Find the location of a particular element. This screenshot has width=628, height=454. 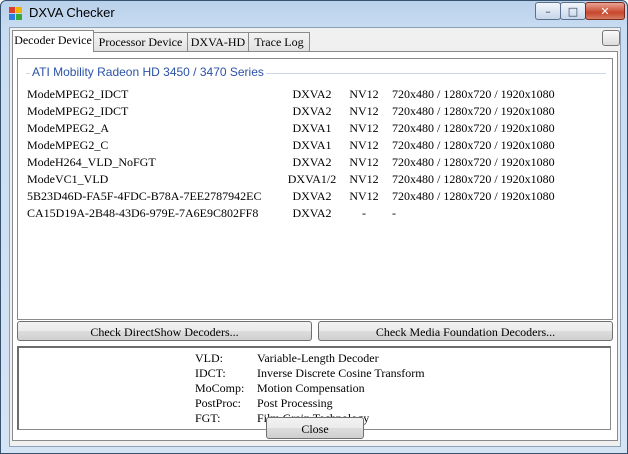

decoder-resolutions: - is located at coordinates (394, 213).